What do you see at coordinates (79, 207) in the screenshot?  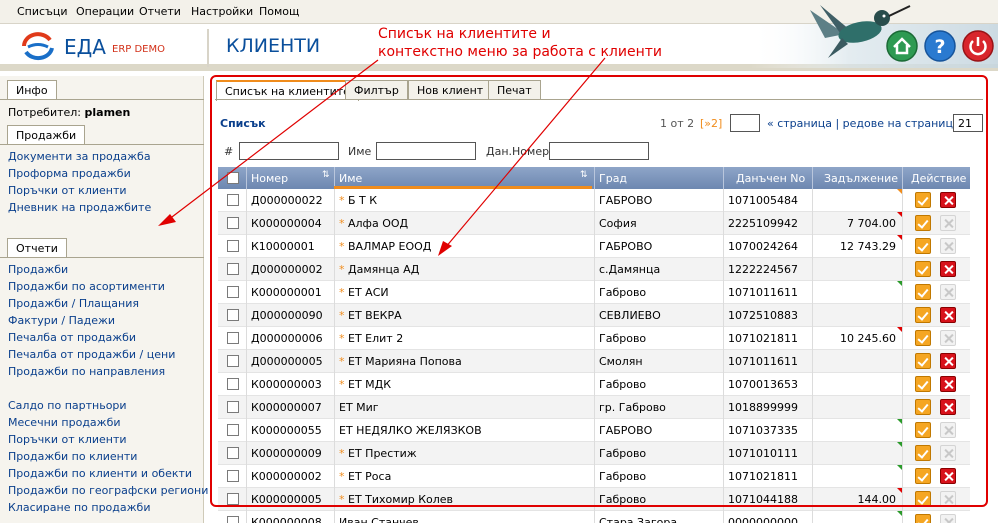 I see `sidebar-link-sales-journal: Дневник на продажбите` at bounding box center [79, 207].